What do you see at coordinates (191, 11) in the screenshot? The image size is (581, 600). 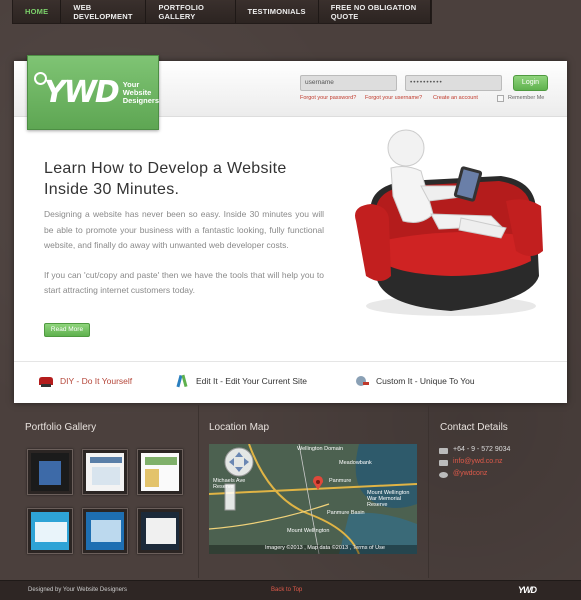 I see `nav-portfolio-gallery: PORTFOLIO GALLERY` at bounding box center [191, 11].